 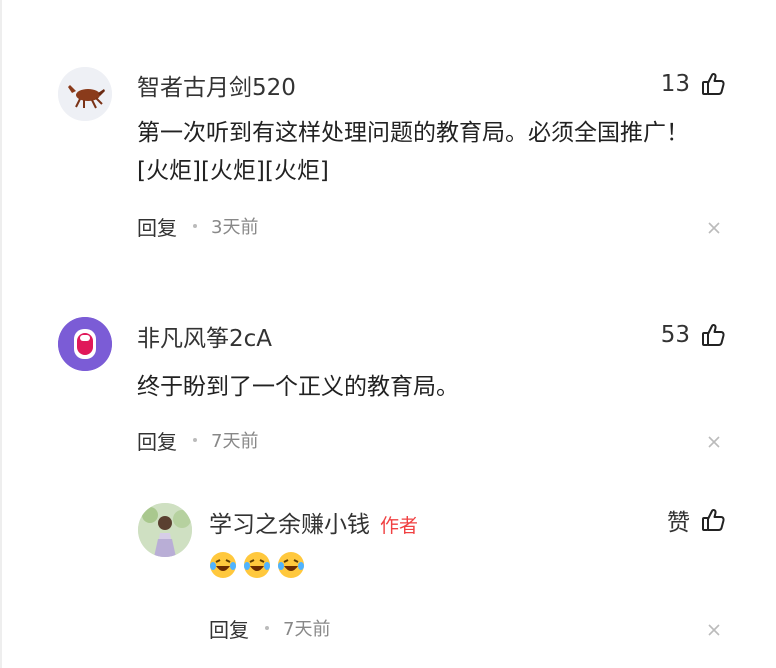 I want to click on username-text: 学习之余赚小钱, so click(x=289, y=525).